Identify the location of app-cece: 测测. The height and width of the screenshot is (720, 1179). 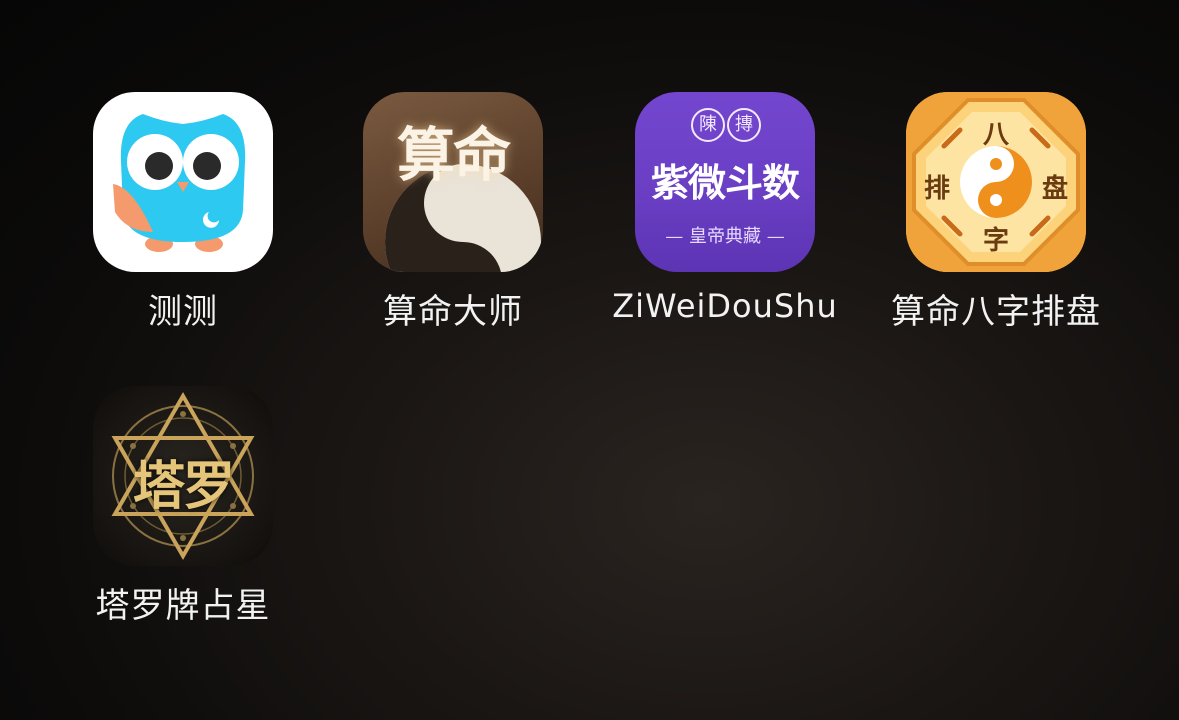
(183, 212).